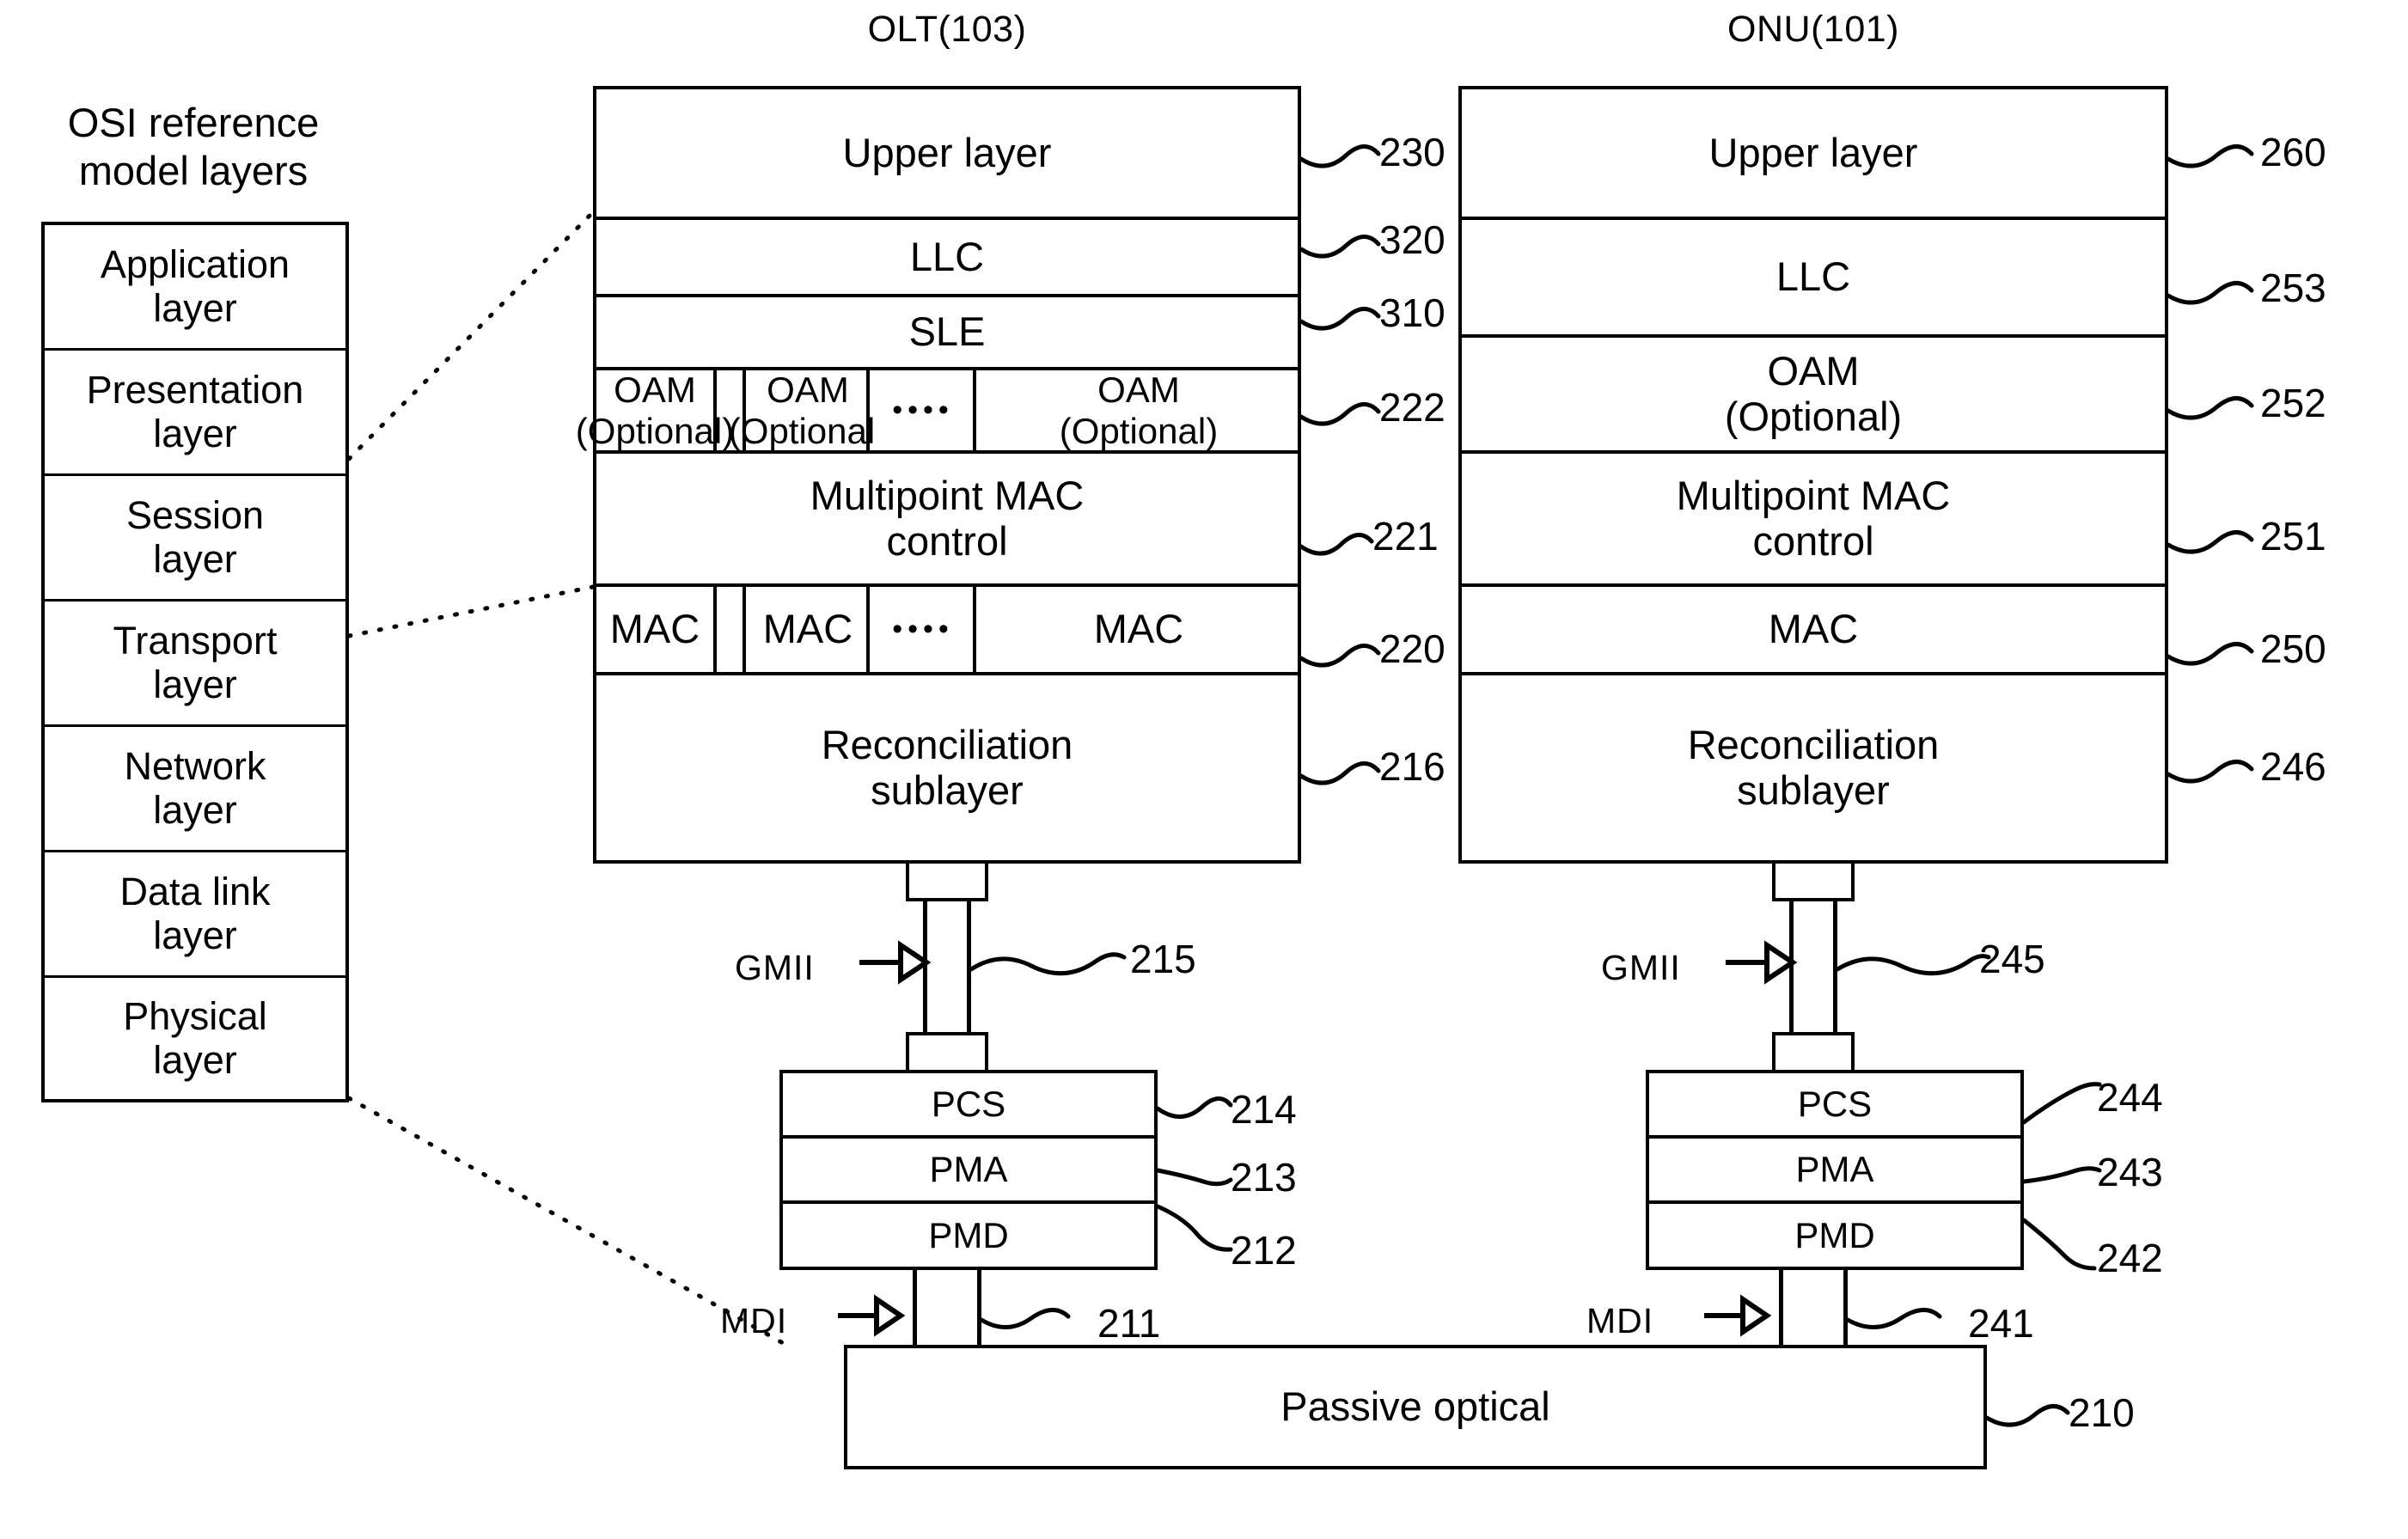  I want to click on onu-oam-line1: OAM, so click(1814, 370).